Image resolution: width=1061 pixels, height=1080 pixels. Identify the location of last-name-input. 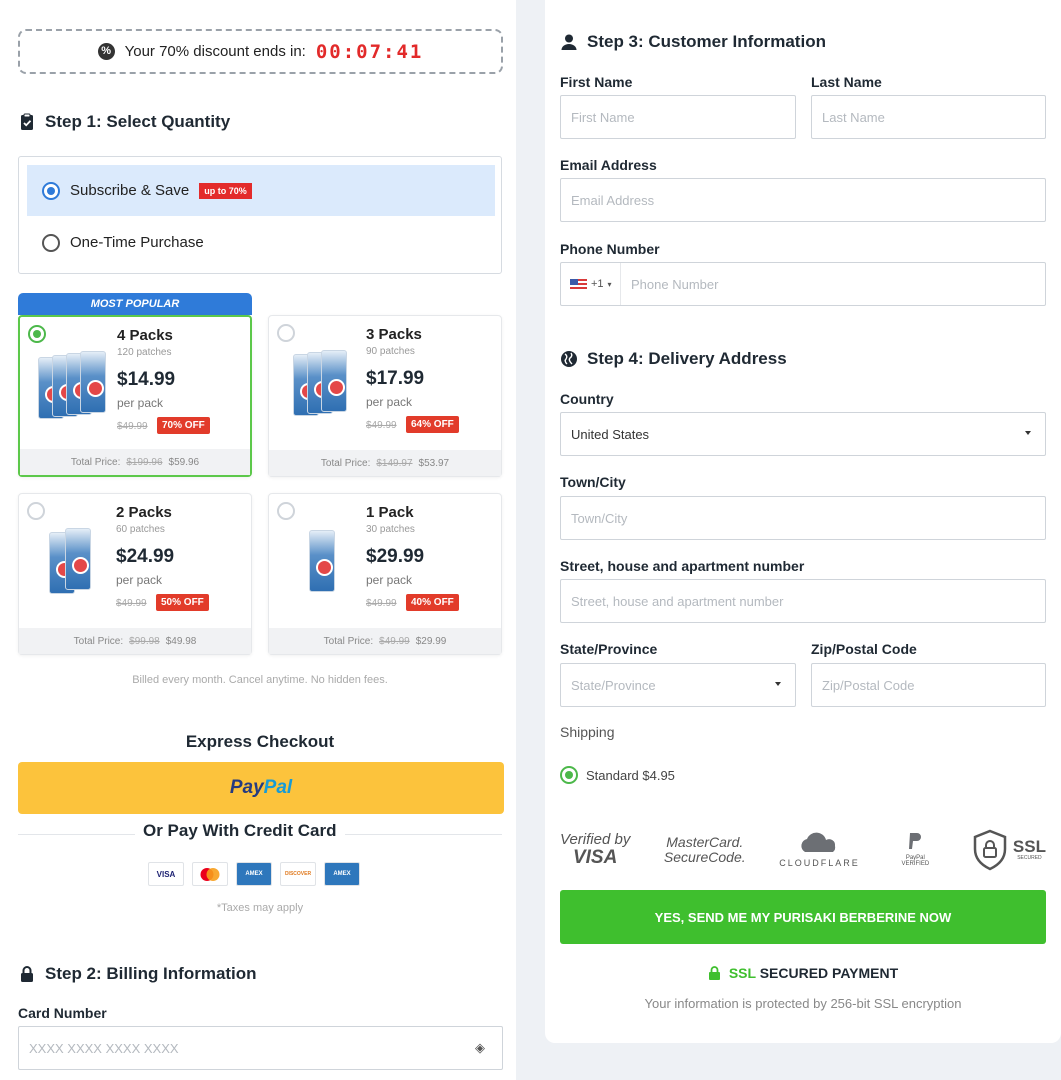
(928, 117).